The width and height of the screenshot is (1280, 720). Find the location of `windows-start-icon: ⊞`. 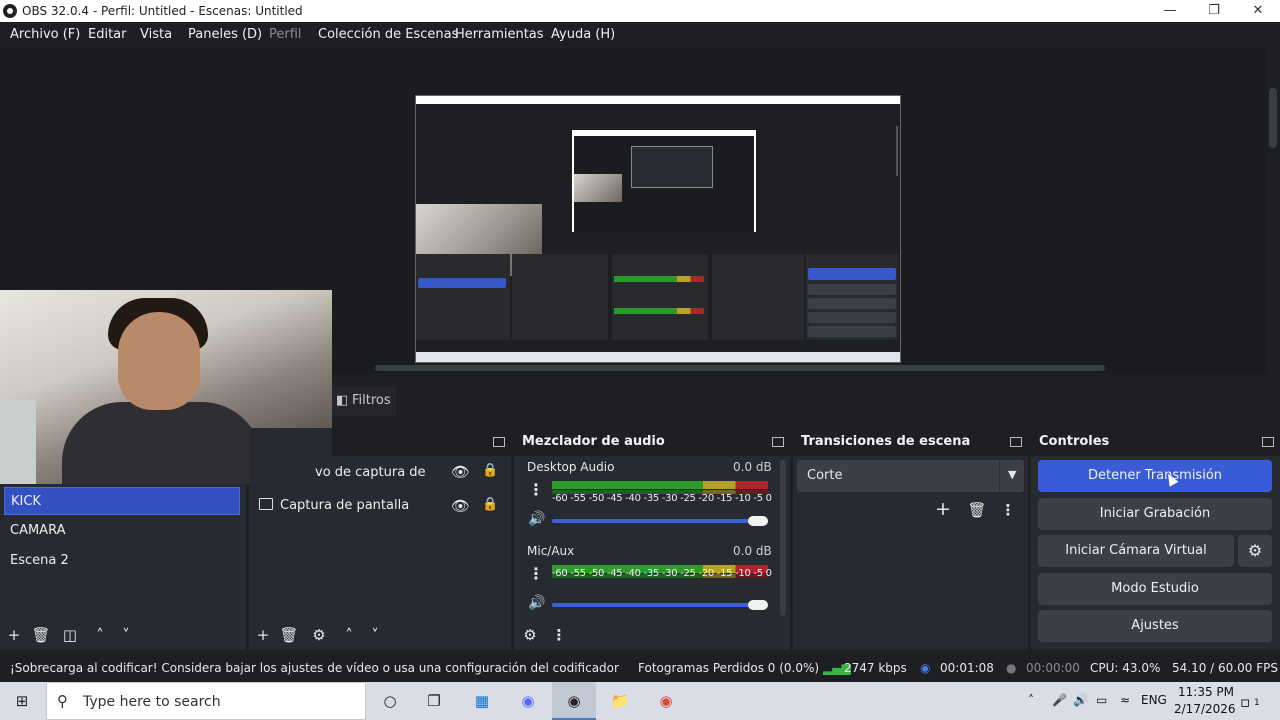

windows-start-icon: ⊞ is located at coordinates (22, 701).